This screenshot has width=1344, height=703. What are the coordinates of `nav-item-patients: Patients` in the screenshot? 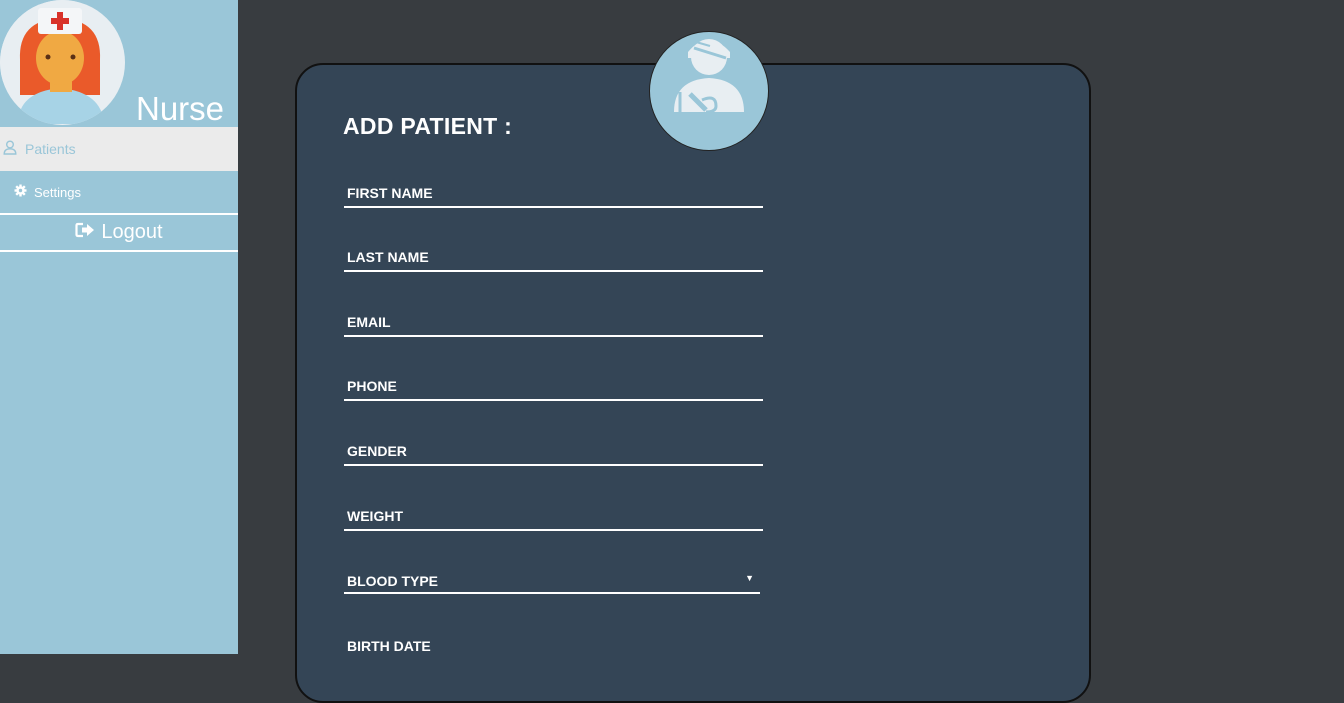 It's located at (119, 149).